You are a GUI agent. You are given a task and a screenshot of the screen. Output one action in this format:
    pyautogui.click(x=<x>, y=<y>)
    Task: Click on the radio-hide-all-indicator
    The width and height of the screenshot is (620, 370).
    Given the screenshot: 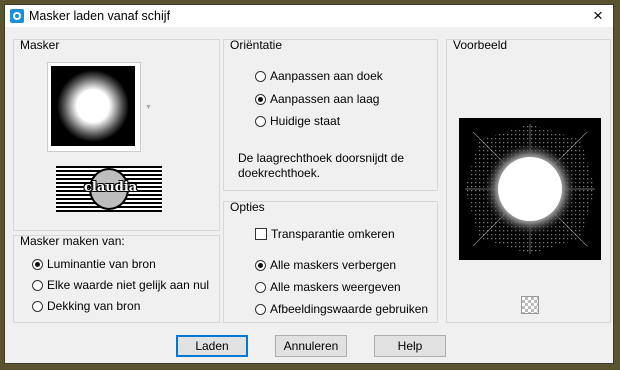 What is the action you would take?
    pyautogui.click(x=260, y=265)
    